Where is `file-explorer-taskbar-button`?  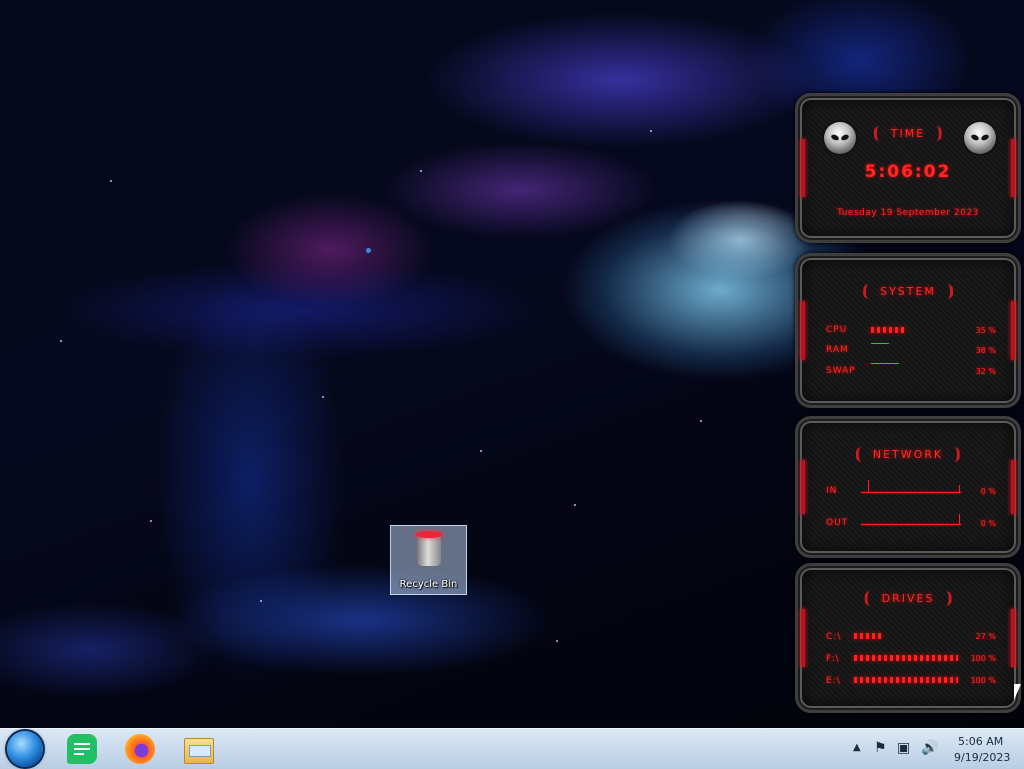 file-explorer-taskbar-button is located at coordinates (198, 749).